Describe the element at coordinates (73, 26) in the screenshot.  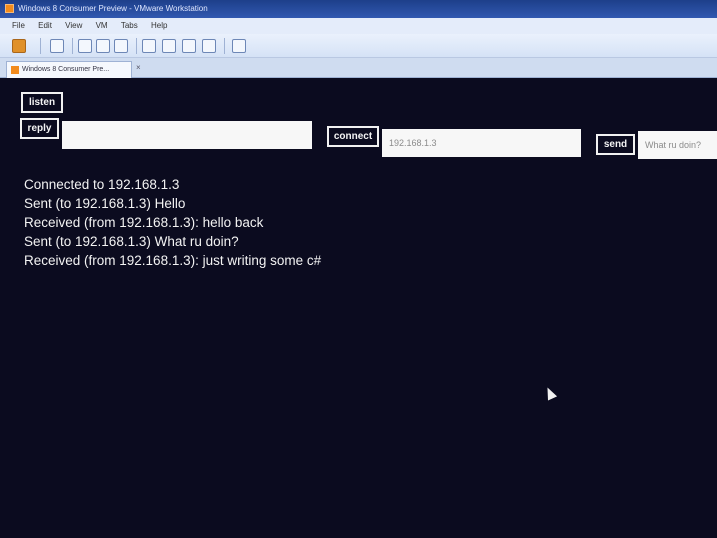
I see `menu-view: View` at that location.